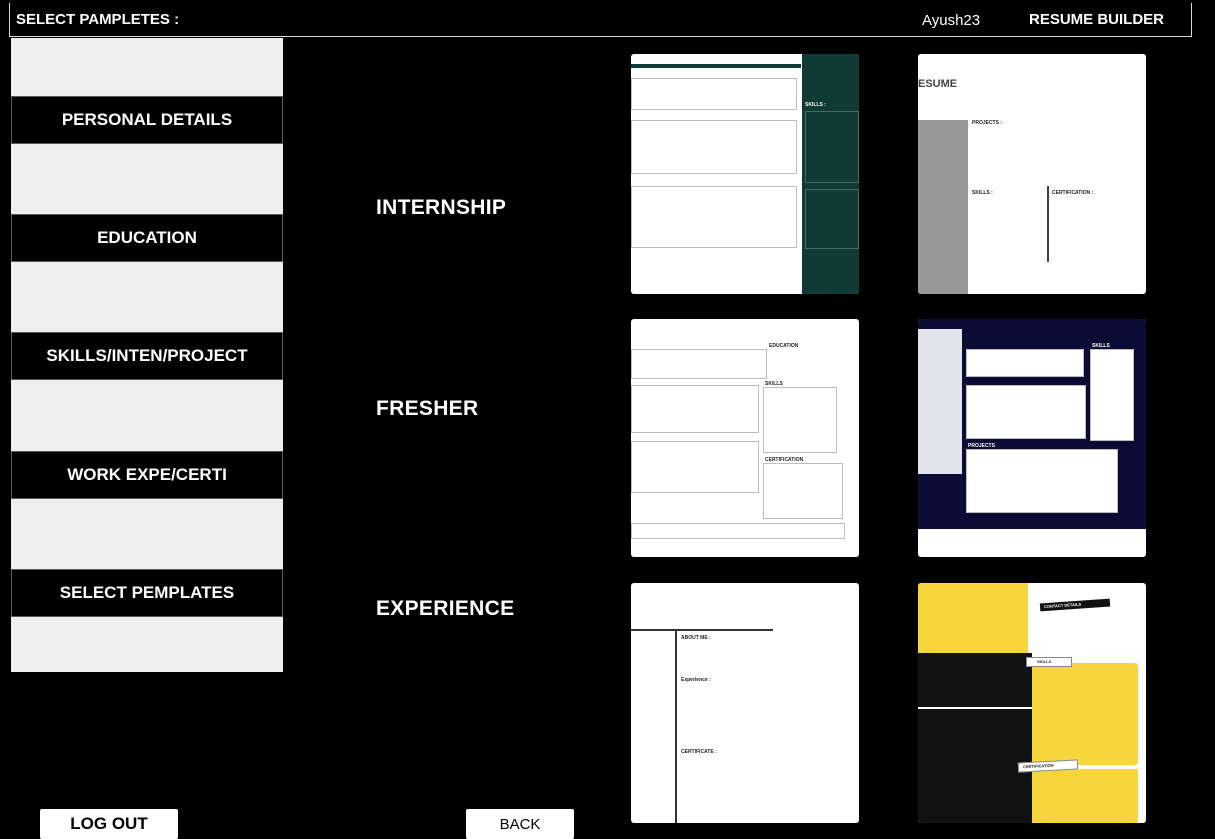  What do you see at coordinates (745, 703) in the screenshot?
I see `template-experience-1: ABOUT ME : Experience : CERTIFICATE :` at bounding box center [745, 703].